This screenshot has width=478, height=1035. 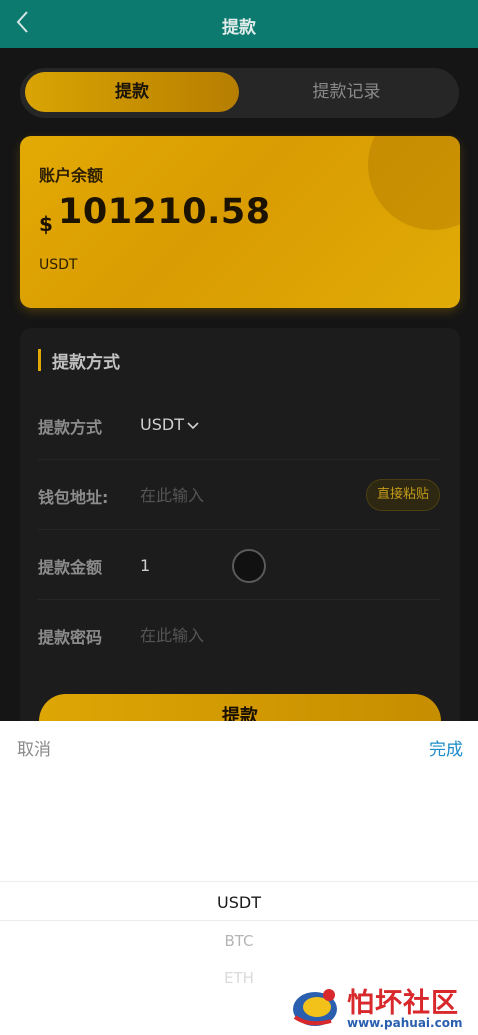 What do you see at coordinates (132, 92) in the screenshot?
I see `tab-withdraw: 提款` at bounding box center [132, 92].